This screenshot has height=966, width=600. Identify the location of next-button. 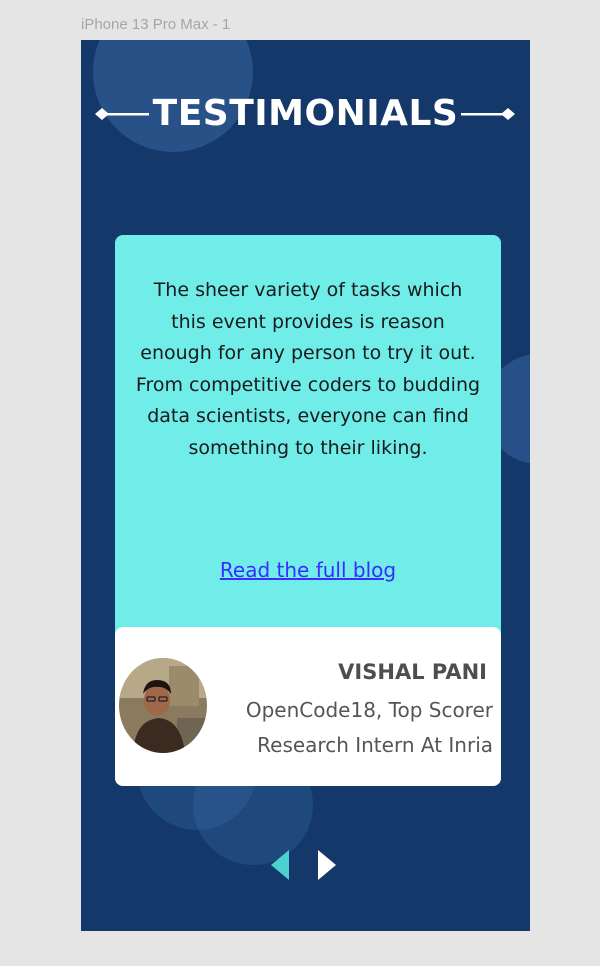
(327, 865).